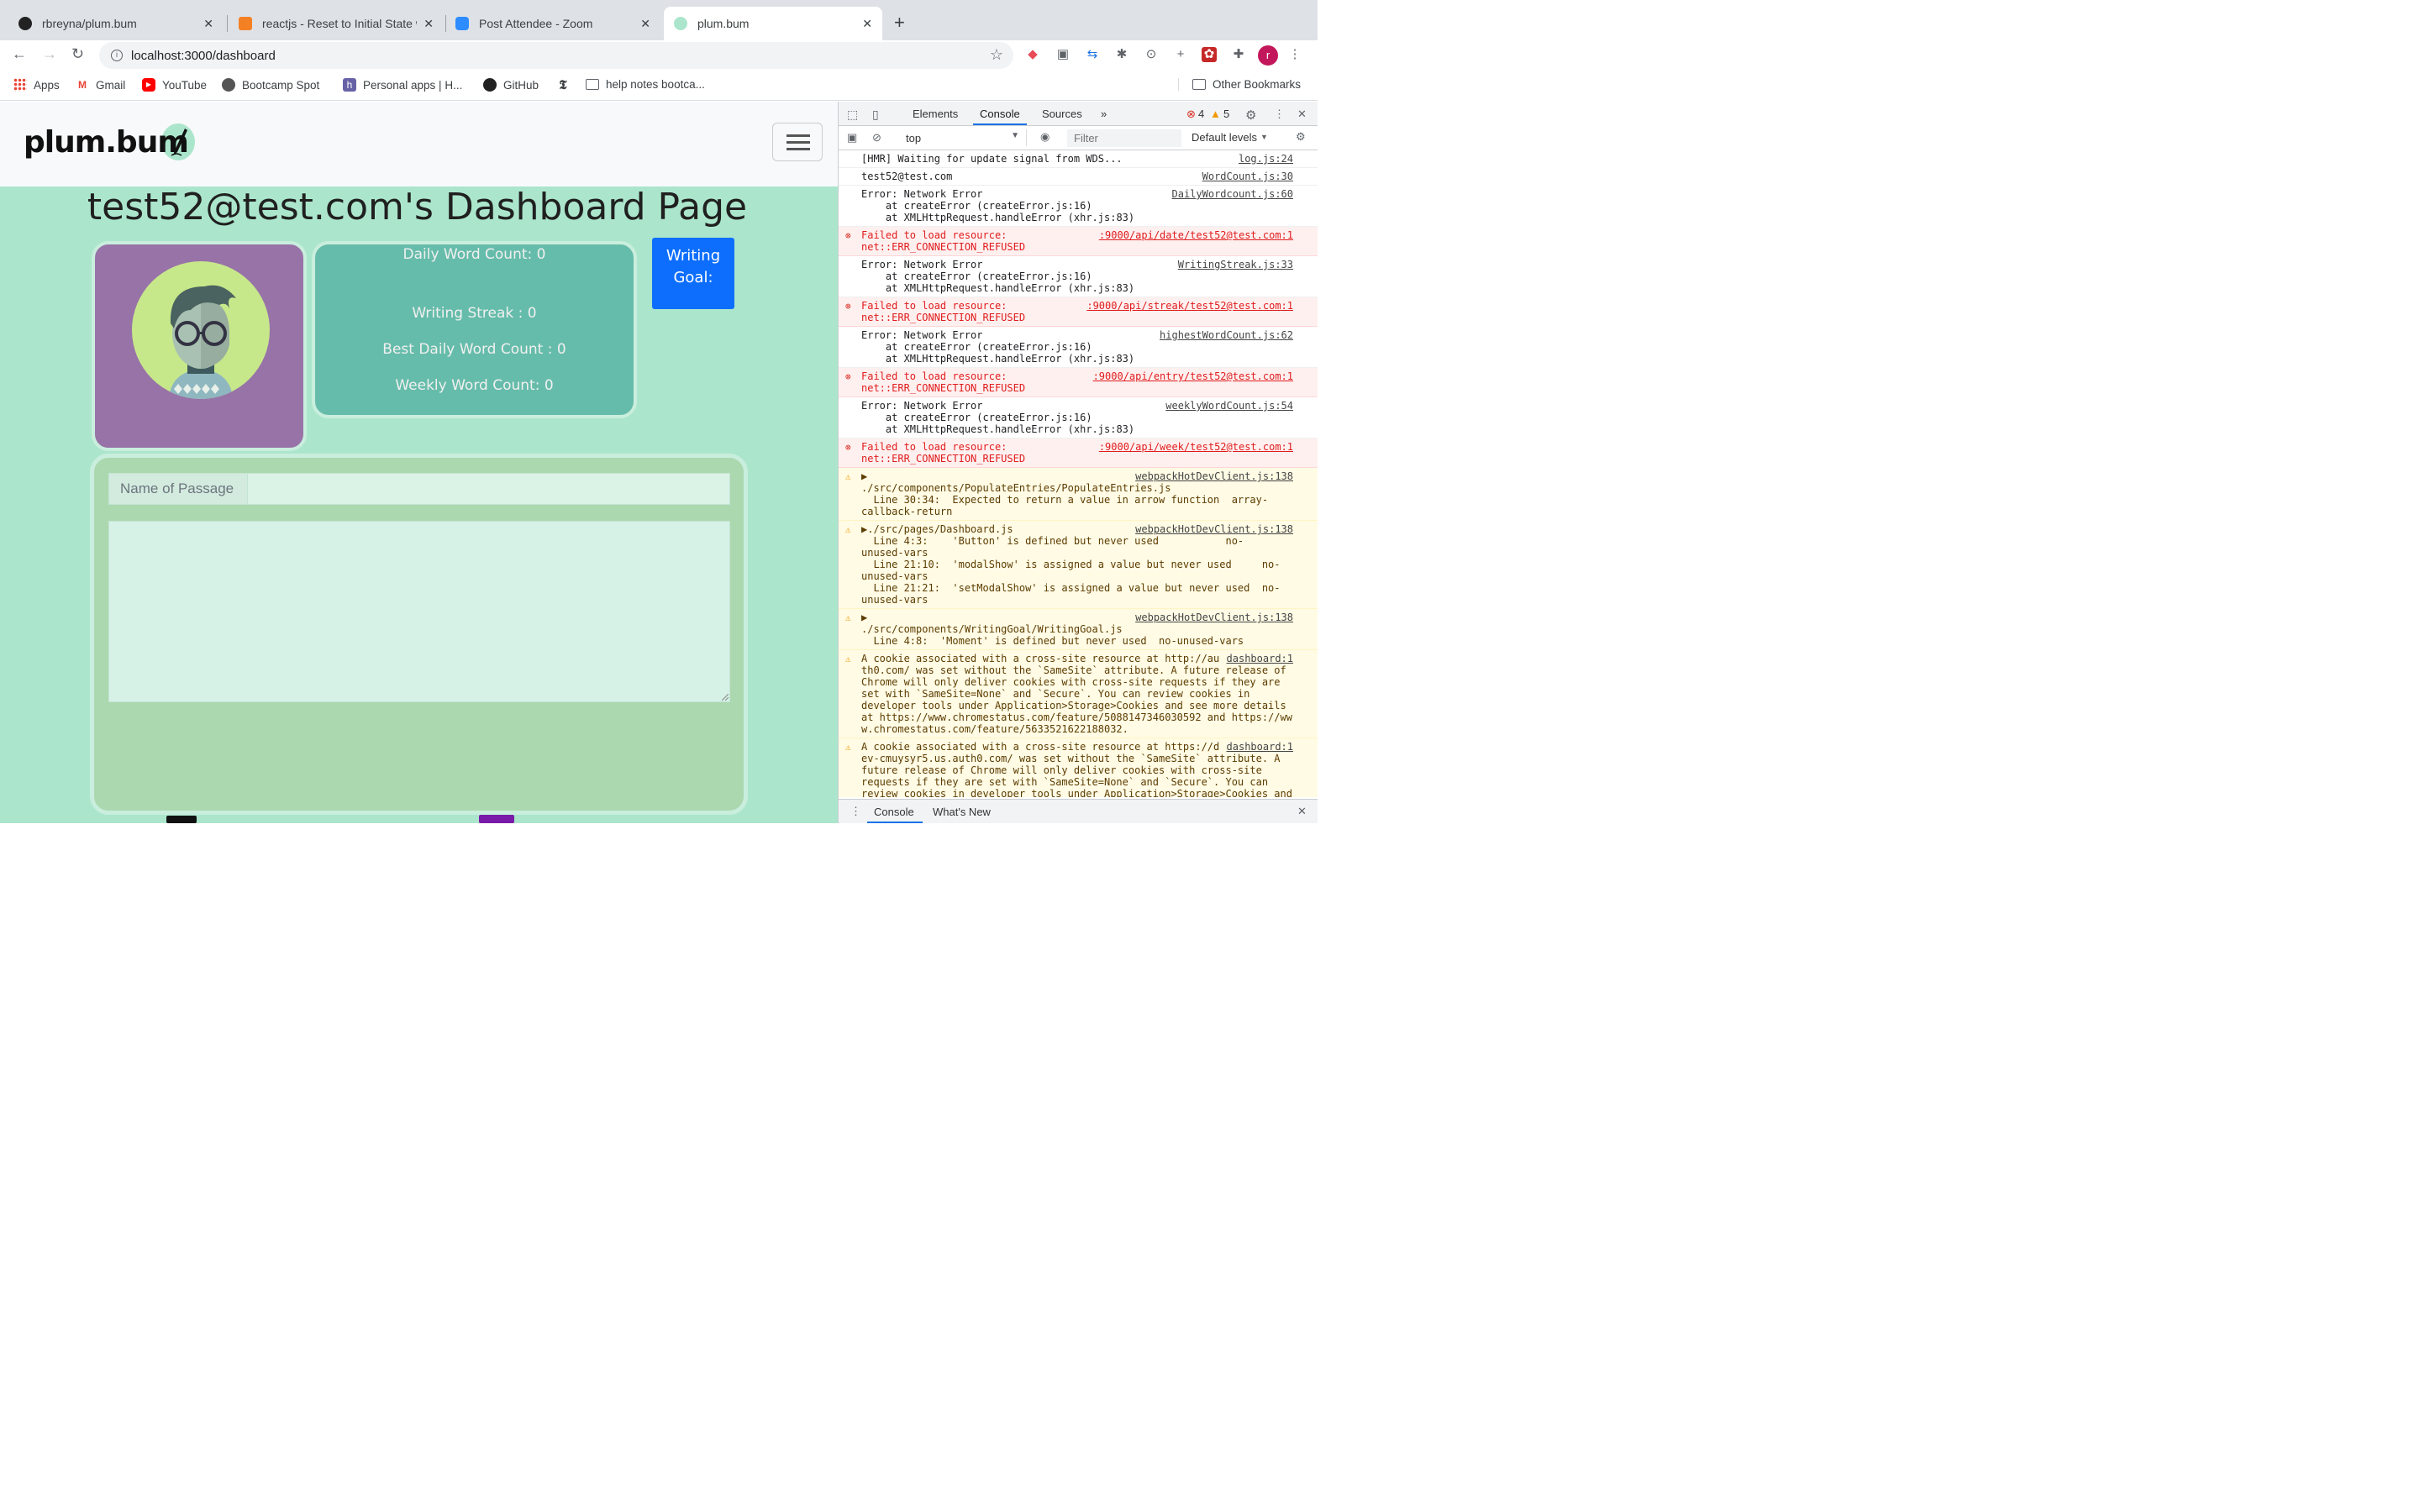 This screenshot has width=2420, height=1512. What do you see at coordinates (566, 85) in the screenshot?
I see `bookmark-nytimes: 𝕿` at bounding box center [566, 85].